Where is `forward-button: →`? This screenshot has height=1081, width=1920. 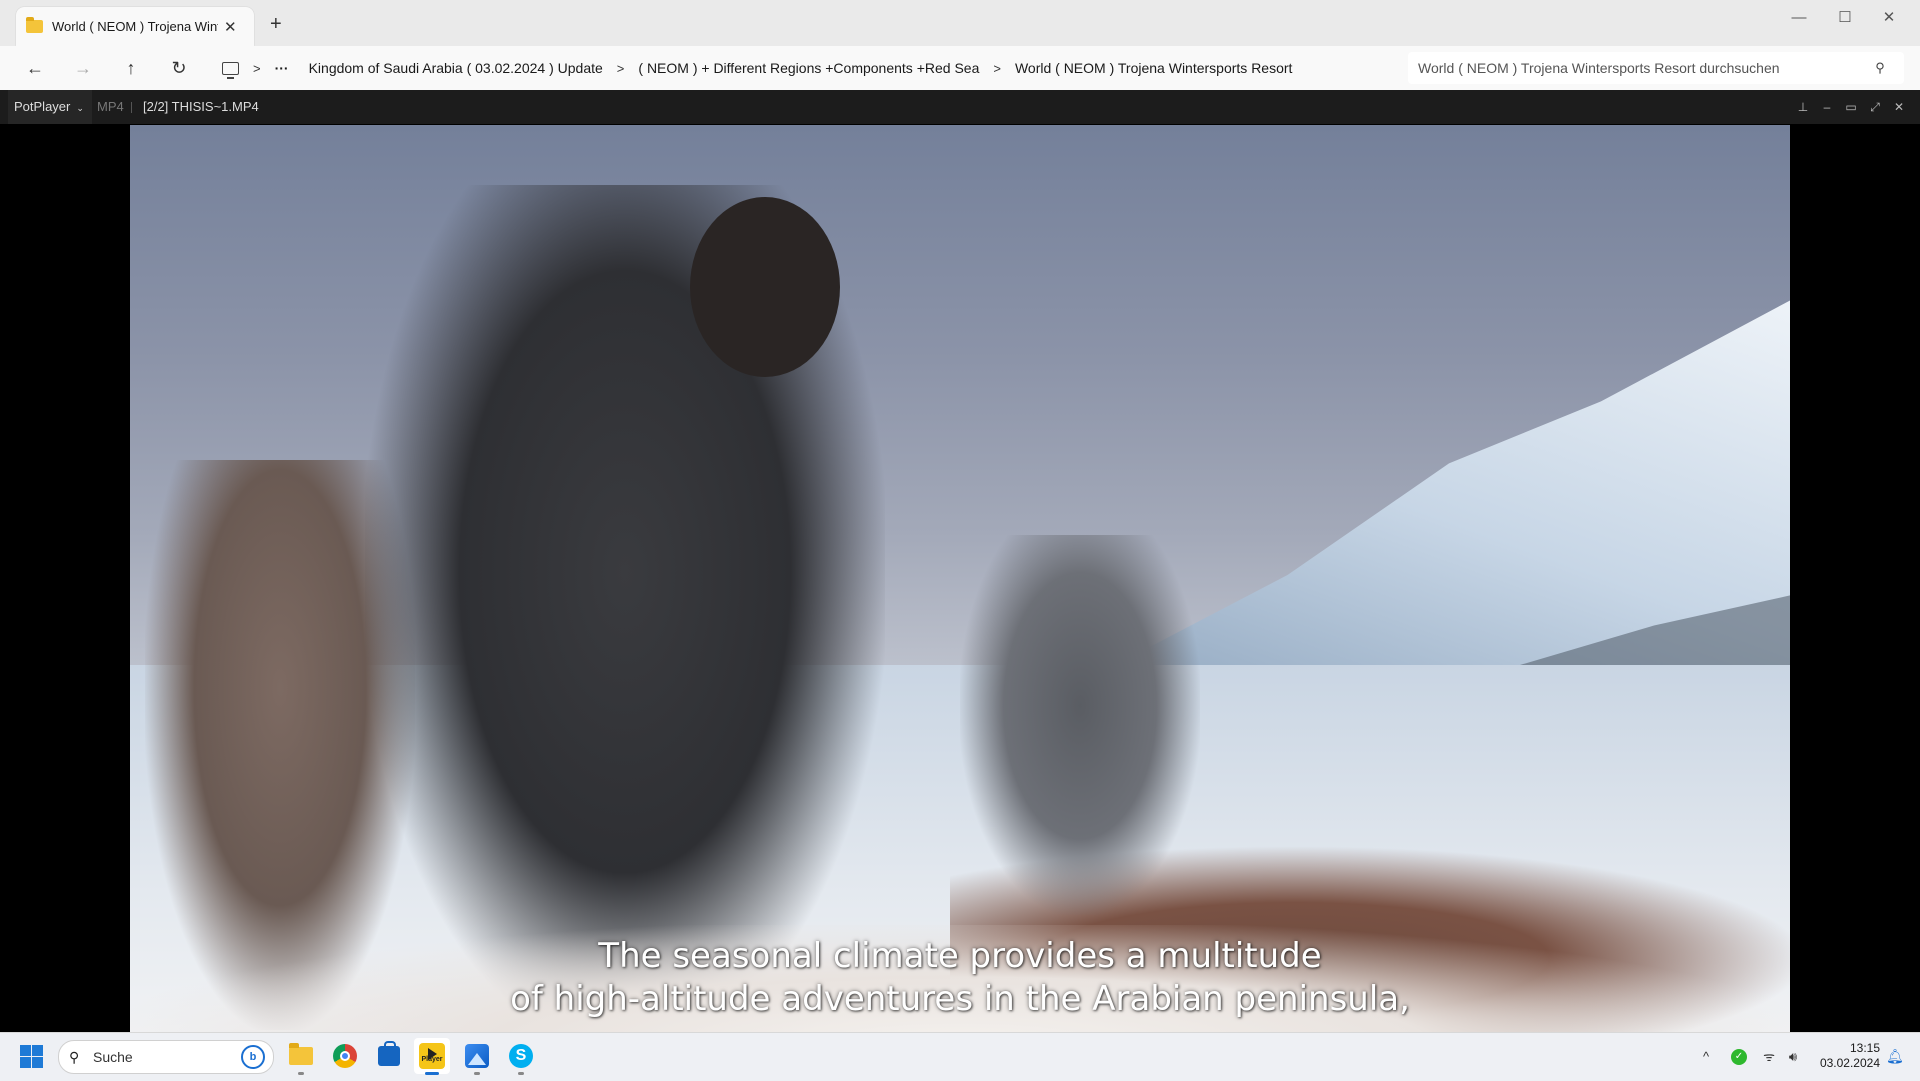 forward-button: → is located at coordinates (83, 68).